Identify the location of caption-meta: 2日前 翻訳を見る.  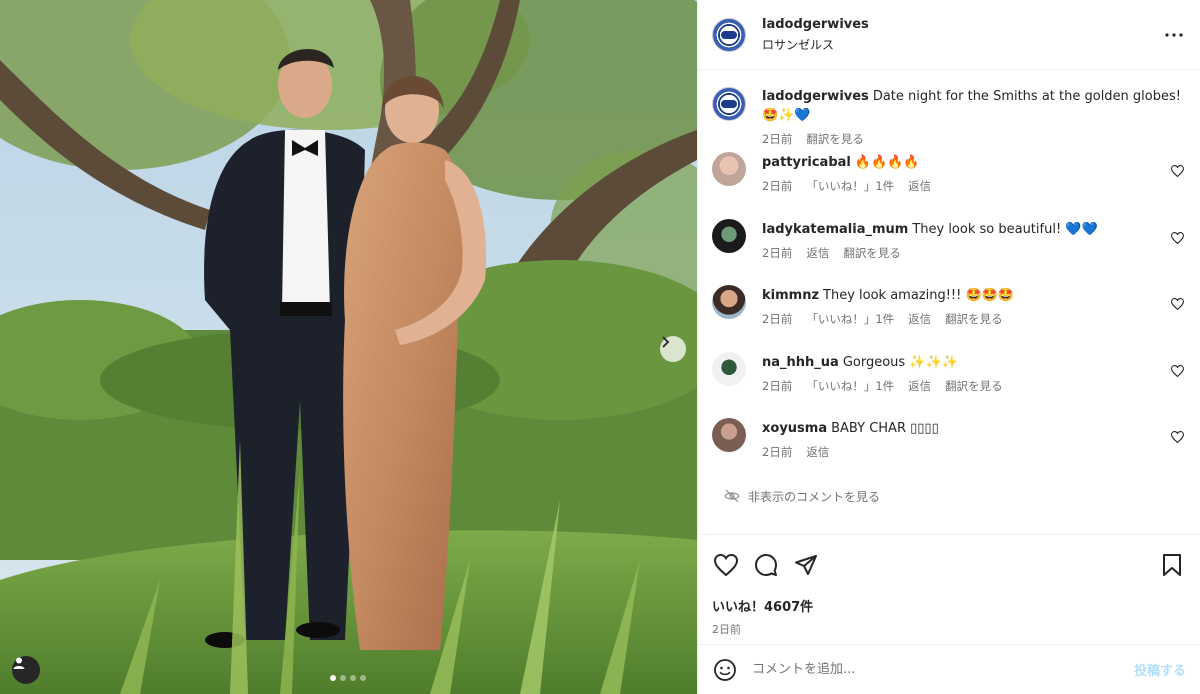
(974, 139).